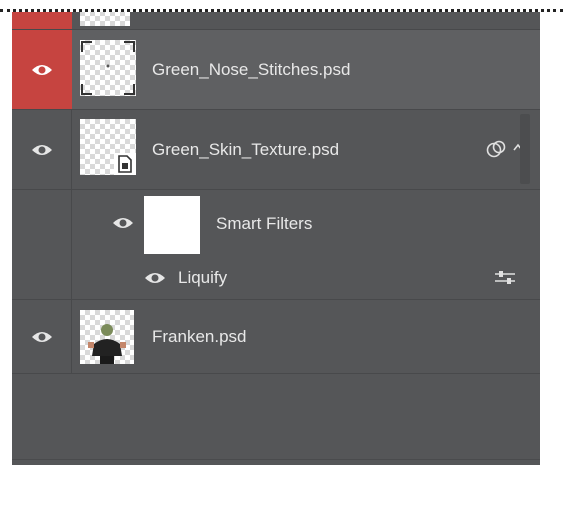 This screenshot has height=510, width=563. Describe the element at coordinates (107, 344) in the screenshot. I see `figure-image-icon` at that location.